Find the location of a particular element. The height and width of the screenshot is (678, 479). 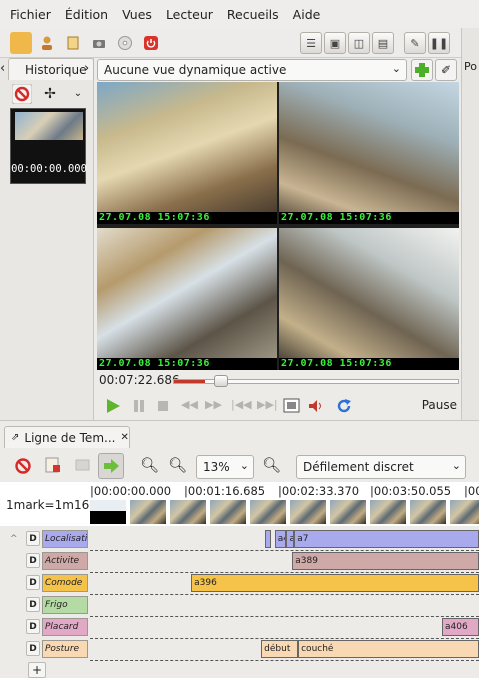

track-area: a4a1a7 is located at coordinates (284, 539).